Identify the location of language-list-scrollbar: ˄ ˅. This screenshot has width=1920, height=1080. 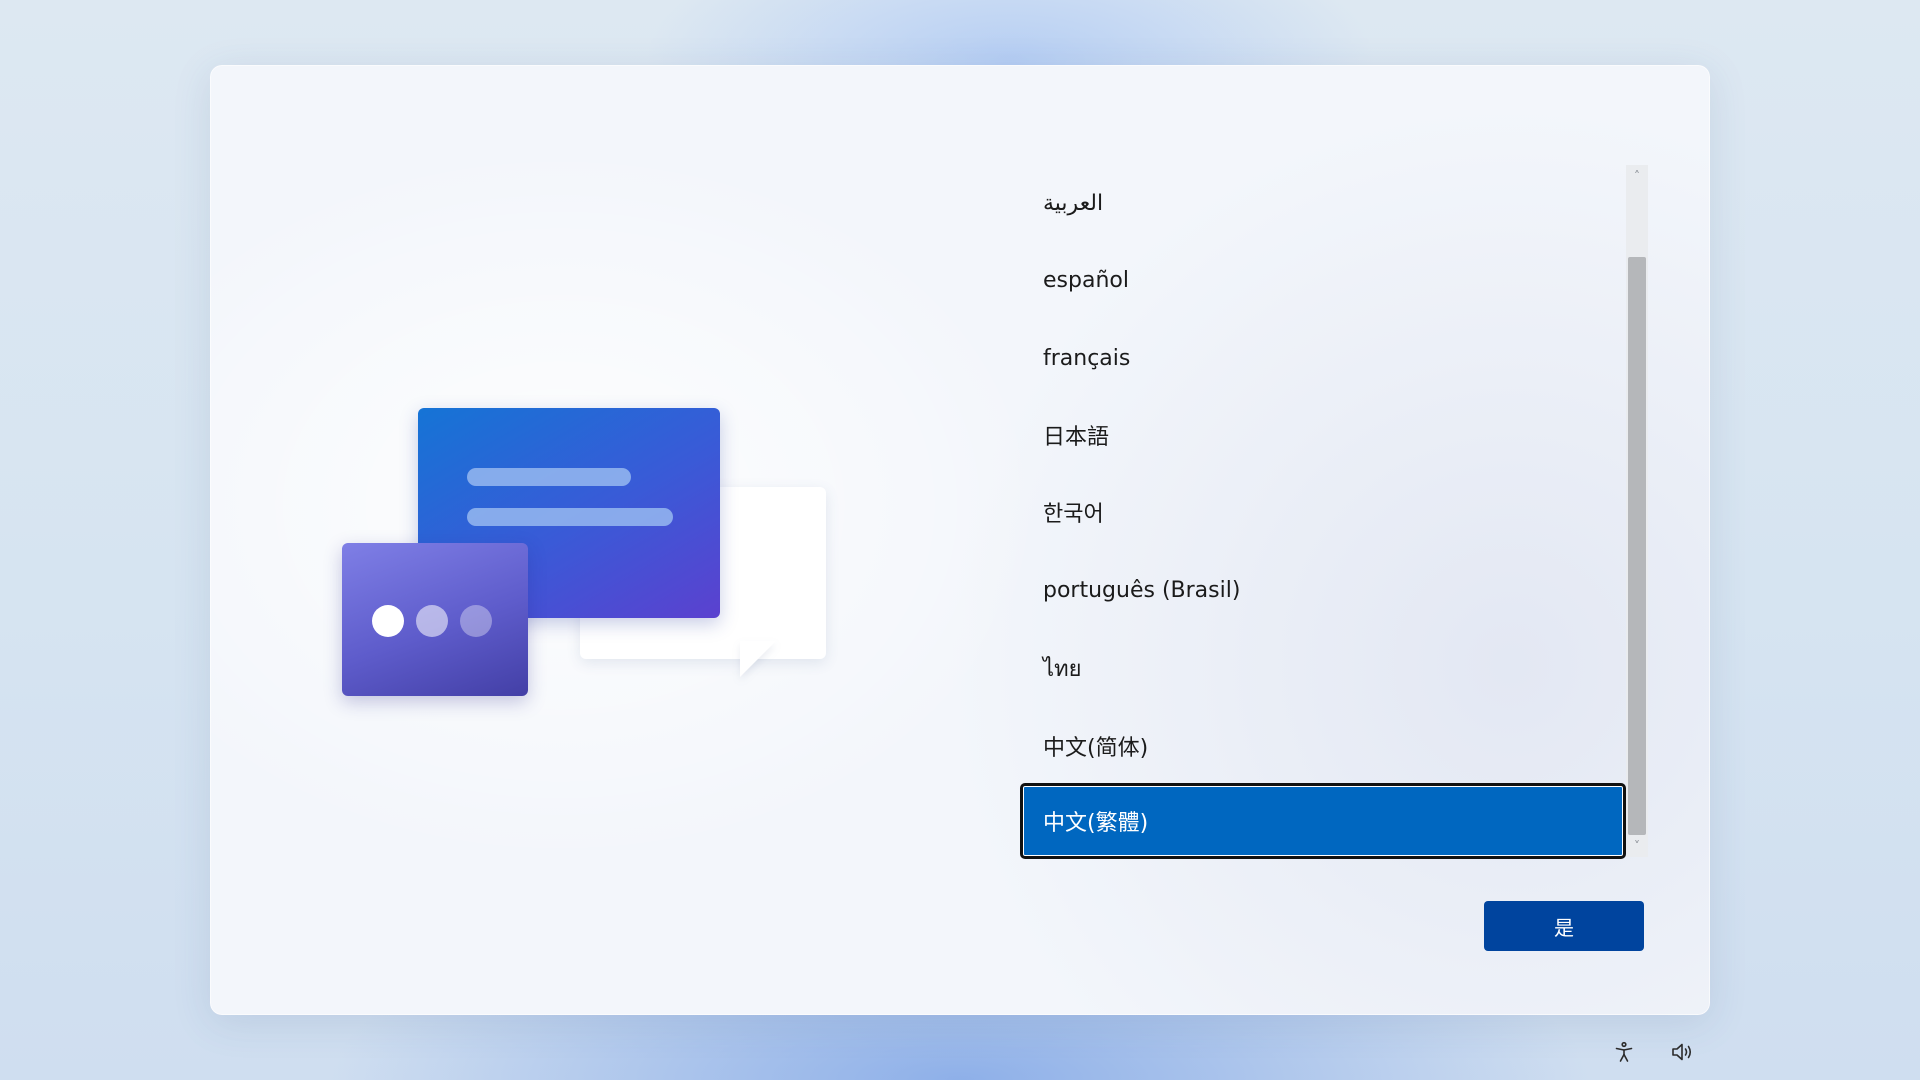
(1637, 511).